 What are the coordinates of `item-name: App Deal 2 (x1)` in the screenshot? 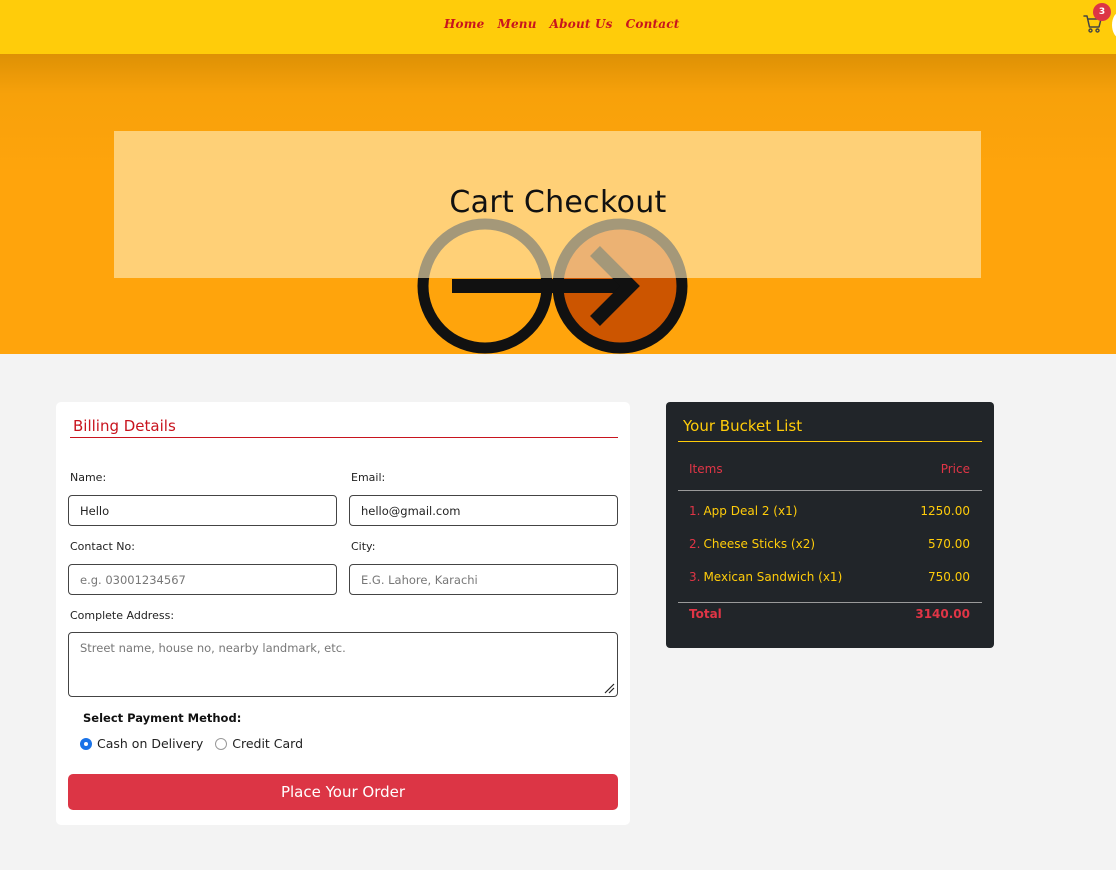 It's located at (750, 511).